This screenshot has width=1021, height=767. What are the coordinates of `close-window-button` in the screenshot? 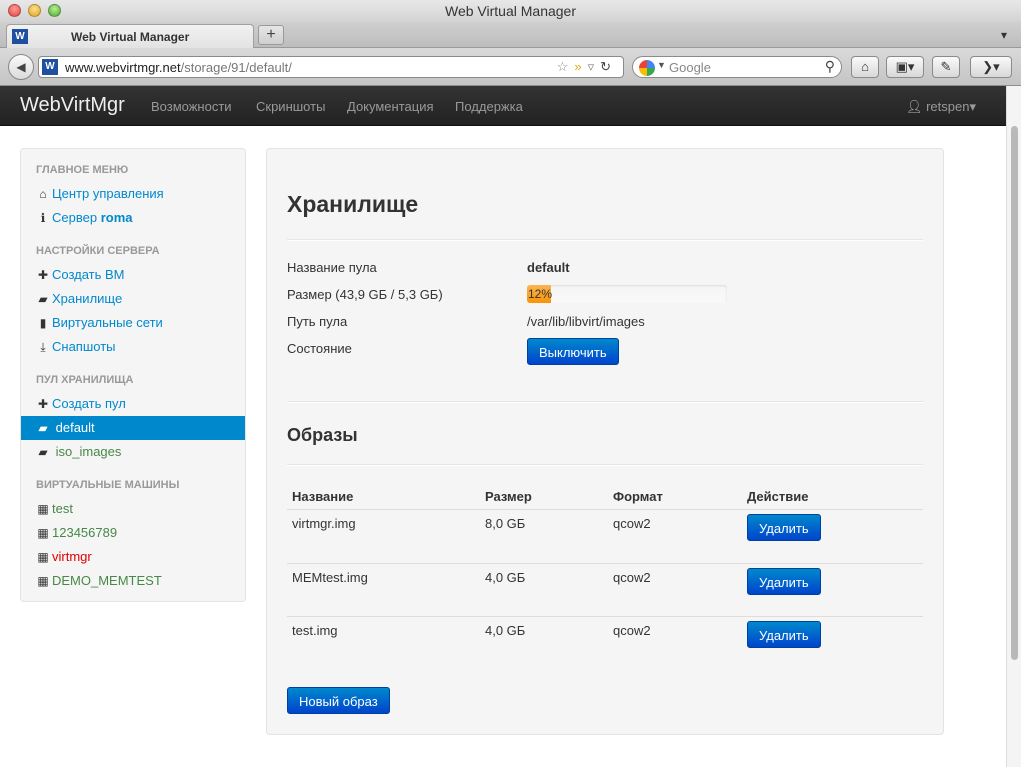 It's located at (14, 10).